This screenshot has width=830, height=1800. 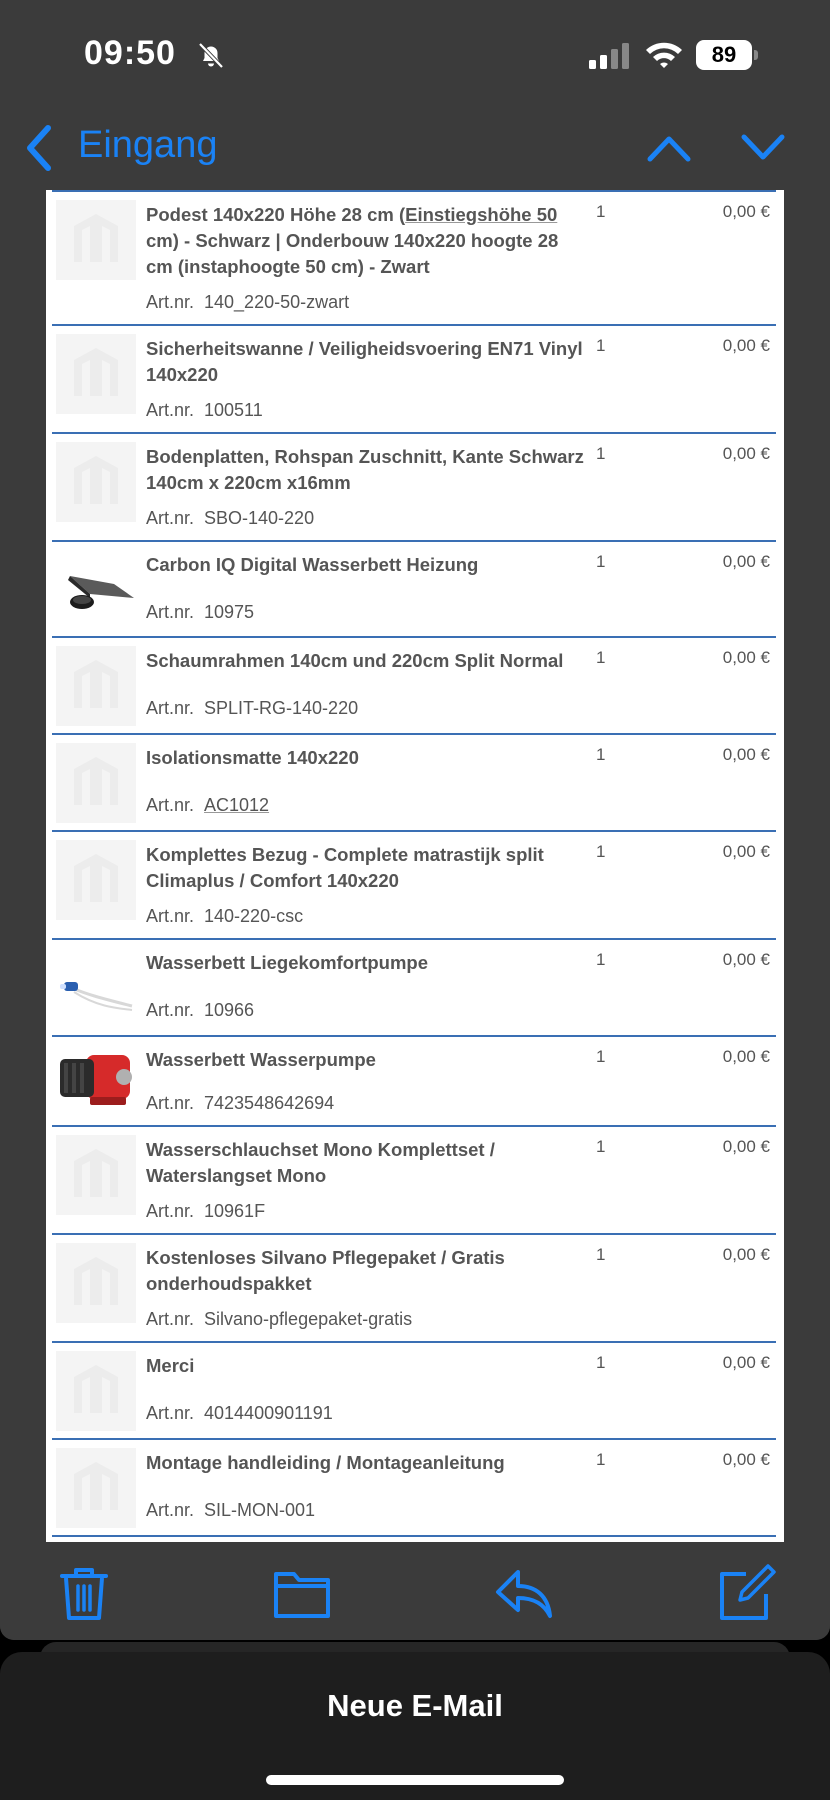 What do you see at coordinates (287, 962) in the screenshot?
I see `item-name: Wasserbett Liegekomfortpumpe` at bounding box center [287, 962].